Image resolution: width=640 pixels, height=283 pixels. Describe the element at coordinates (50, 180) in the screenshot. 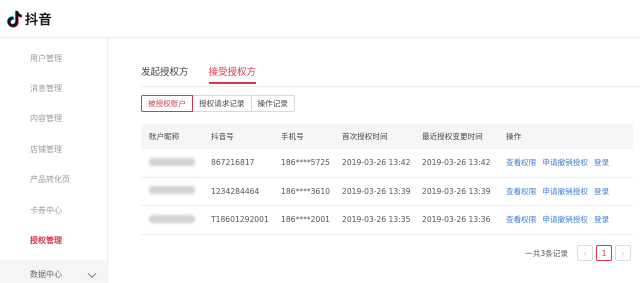

I see `sidebar-item-label: 产品转化页` at that location.